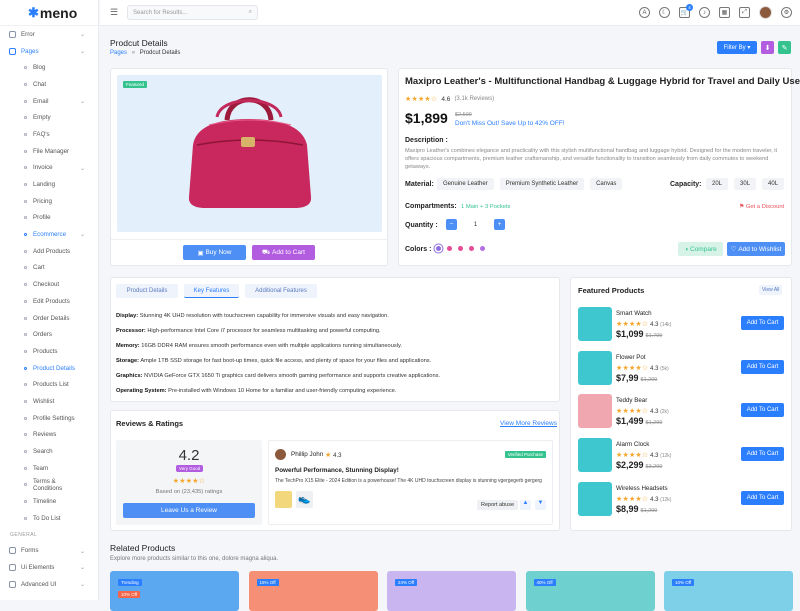 The height and width of the screenshot is (611, 800). What do you see at coordinates (606, 184) in the screenshot?
I see `material-option: Canvas` at bounding box center [606, 184].